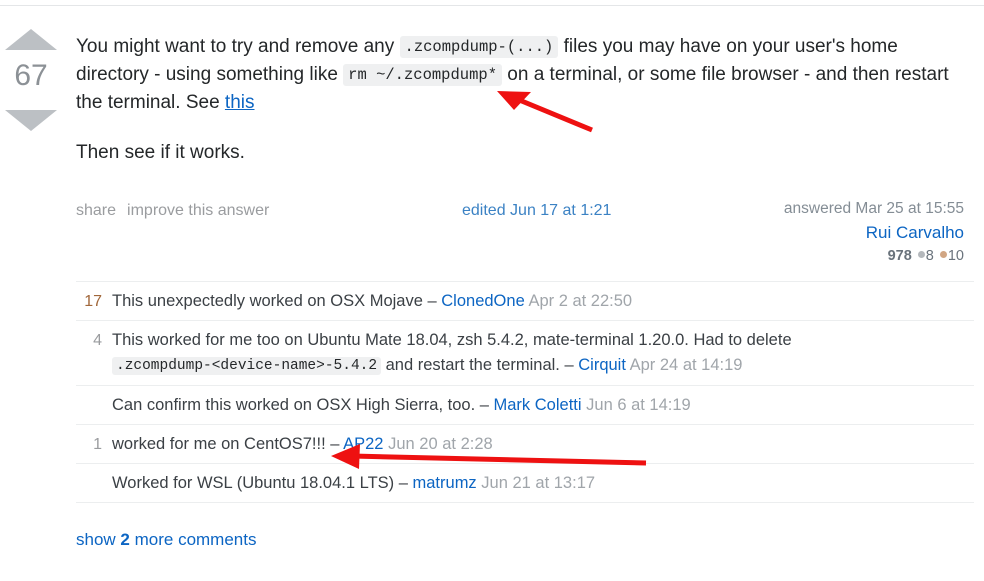 Image resolution: width=984 pixels, height=581 pixels. I want to click on inline-code-rm-command: rm ~/.zcompdump*, so click(422, 75).